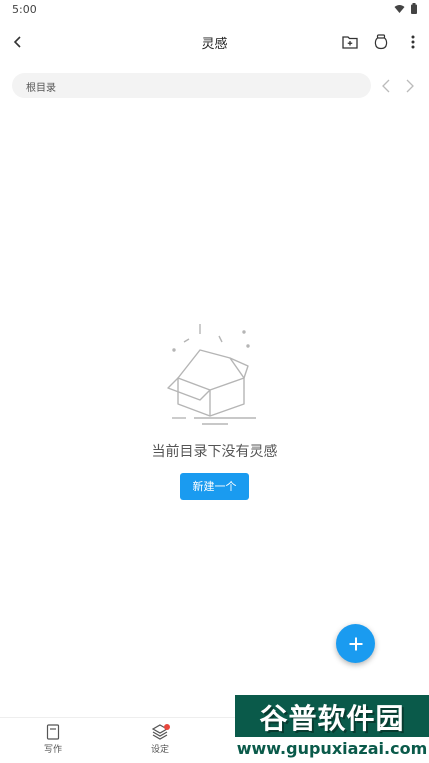  Describe the element at coordinates (214, 486) in the screenshot. I see `create-new-button: 新建一个` at that location.